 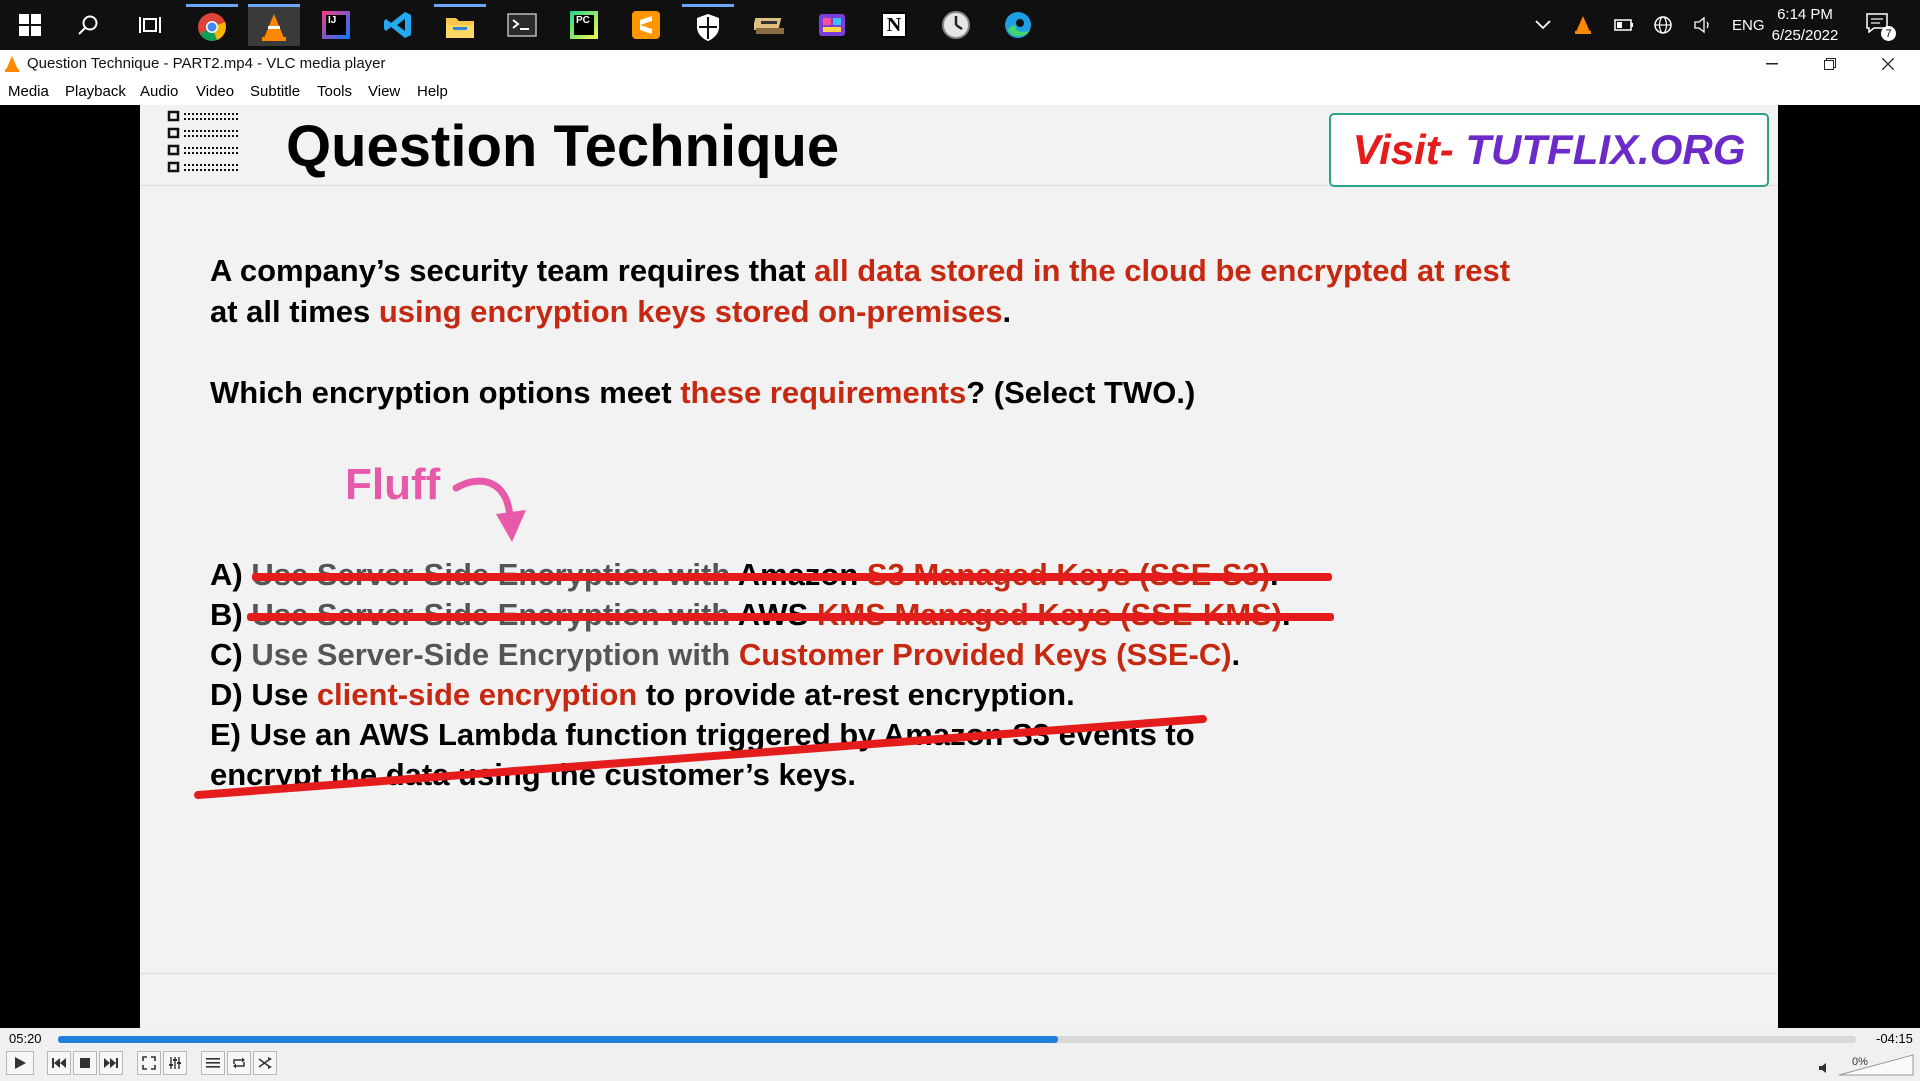 I want to click on windows-taskbar: IJ PC N ENG 6:14 PM 6/25/2022 7, so click(x=960, y=25).